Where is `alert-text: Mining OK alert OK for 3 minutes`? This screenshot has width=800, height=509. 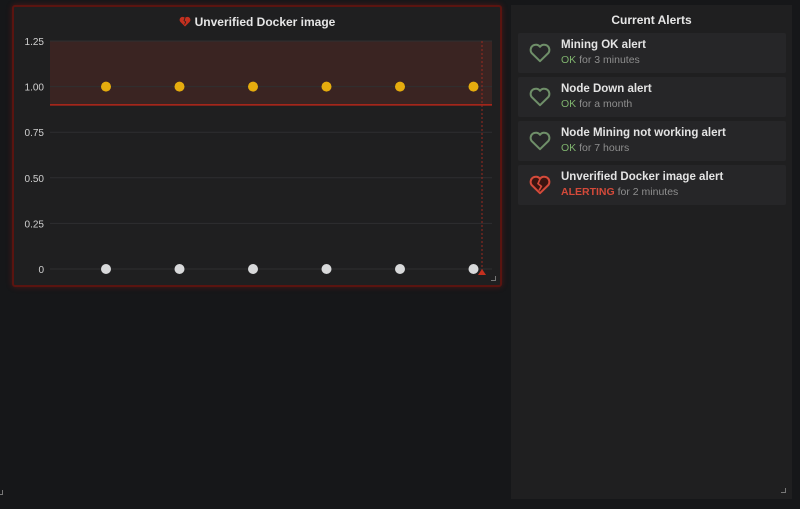 alert-text: Mining OK alert OK for 3 minutes is located at coordinates (603, 53).